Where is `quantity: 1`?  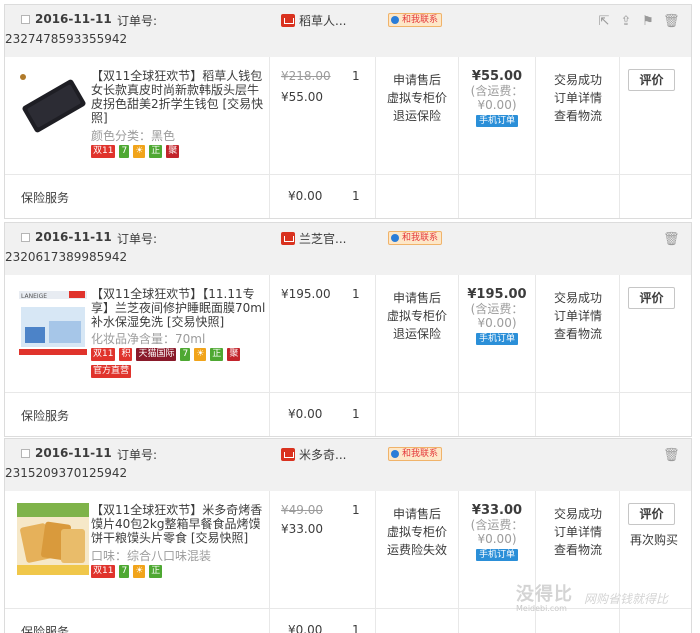
quantity: 1 is located at coordinates (356, 510).